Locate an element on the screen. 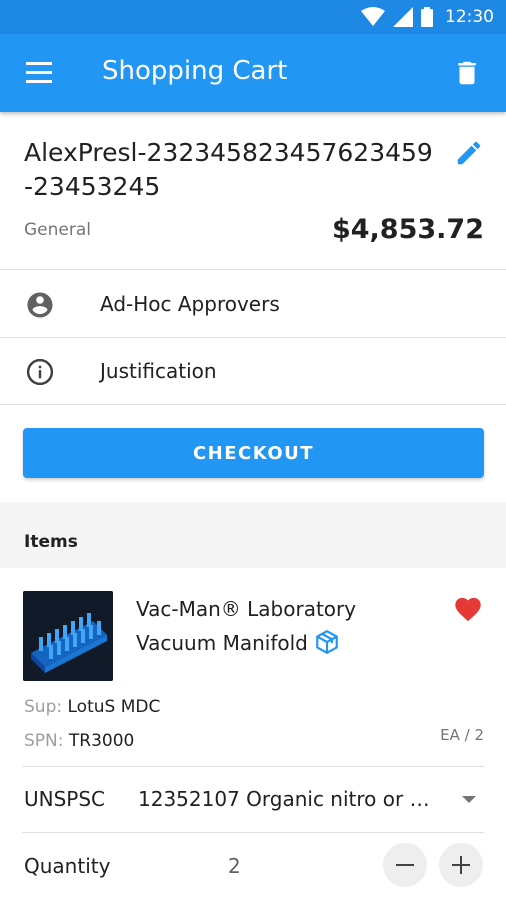  account-circle-icon is located at coordinates (40, 305).